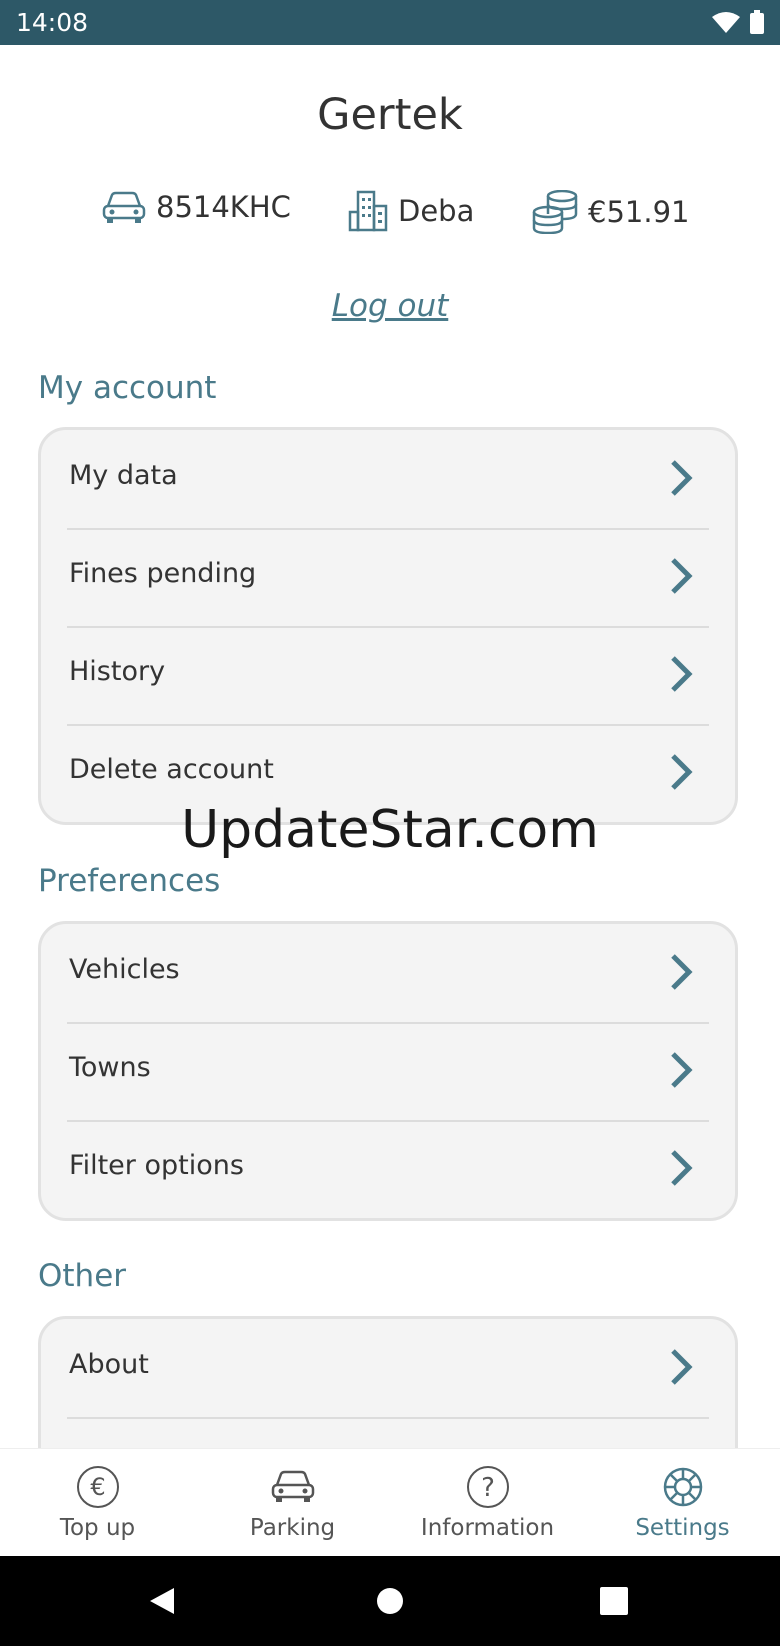 Image resolution: width=780 pixels, height=1646 pixels. I want to click on status-icons, so click(738, 22).